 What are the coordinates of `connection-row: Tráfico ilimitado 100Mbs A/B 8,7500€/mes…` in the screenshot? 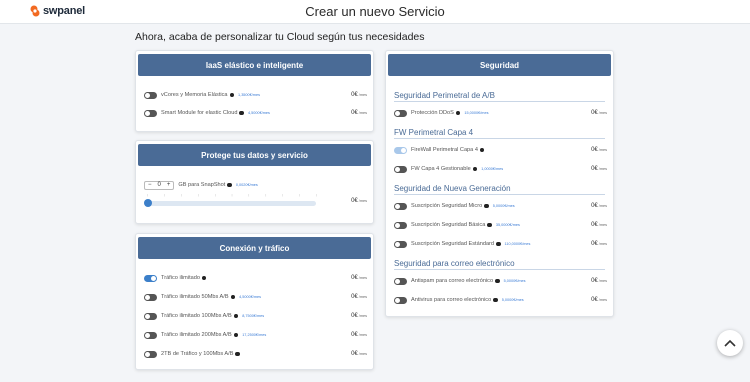 It's located at (255, 316).